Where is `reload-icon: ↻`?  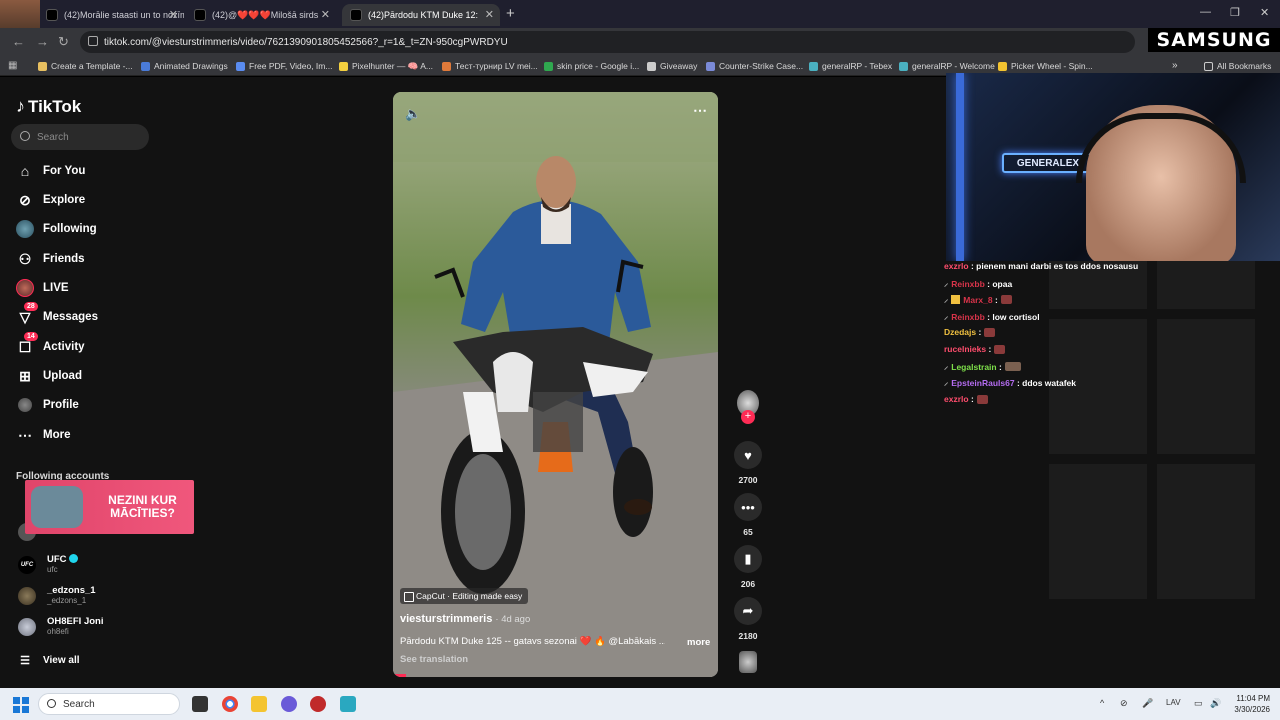 reload-icon: ↻ is located at coordinates (63, 42).